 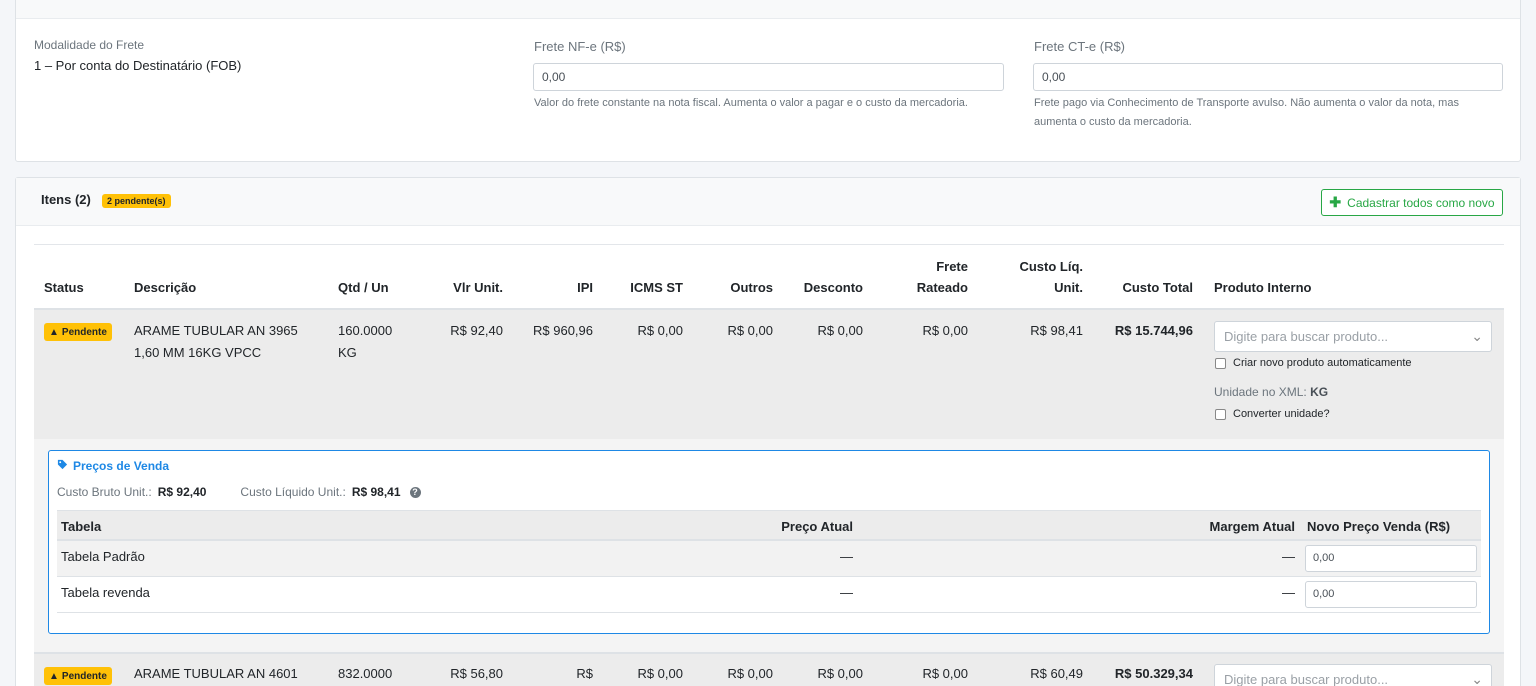 What do you see at coordinates (1157, 287) in the screenshot?
I see `th-custo-total: Custo Total` at bounding box center [1157, 287].